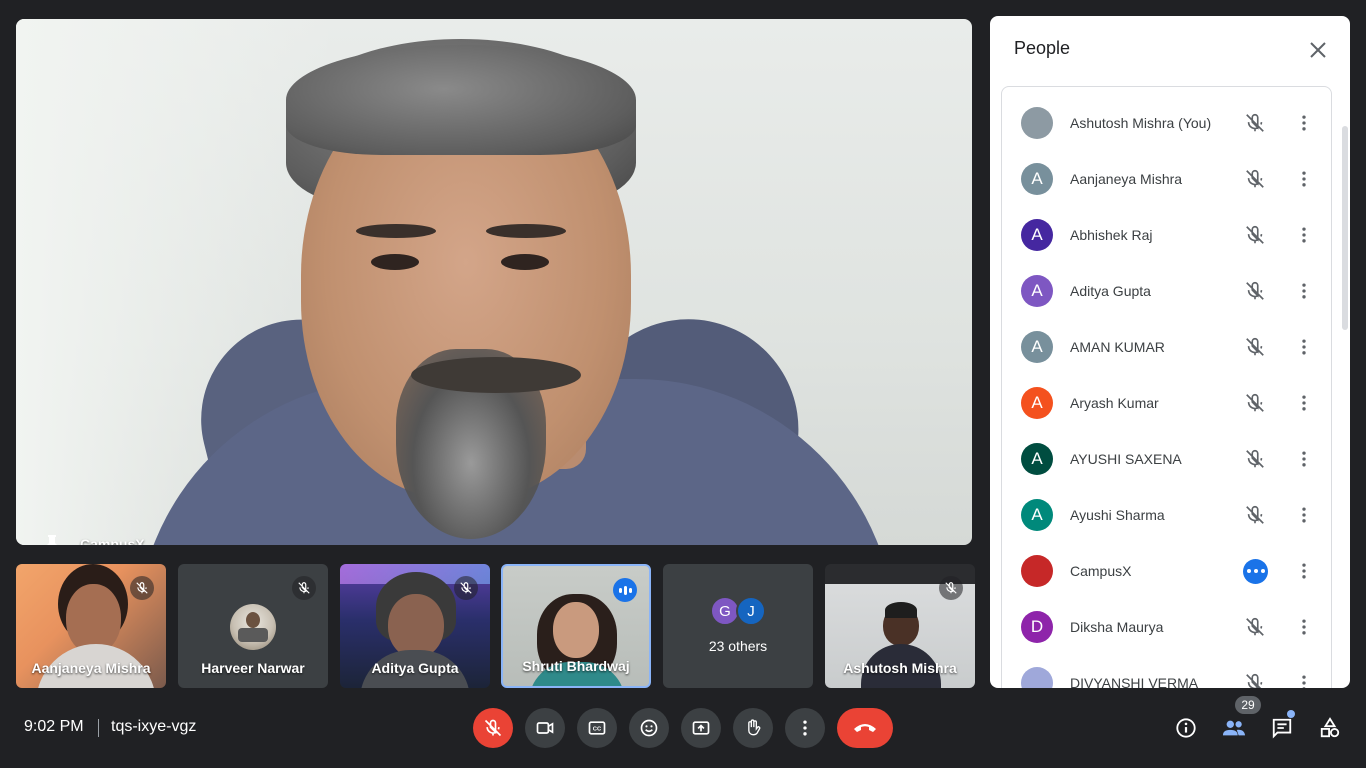  I want to click on tile-name: Ashutosh Mishra, so click(900, 668).